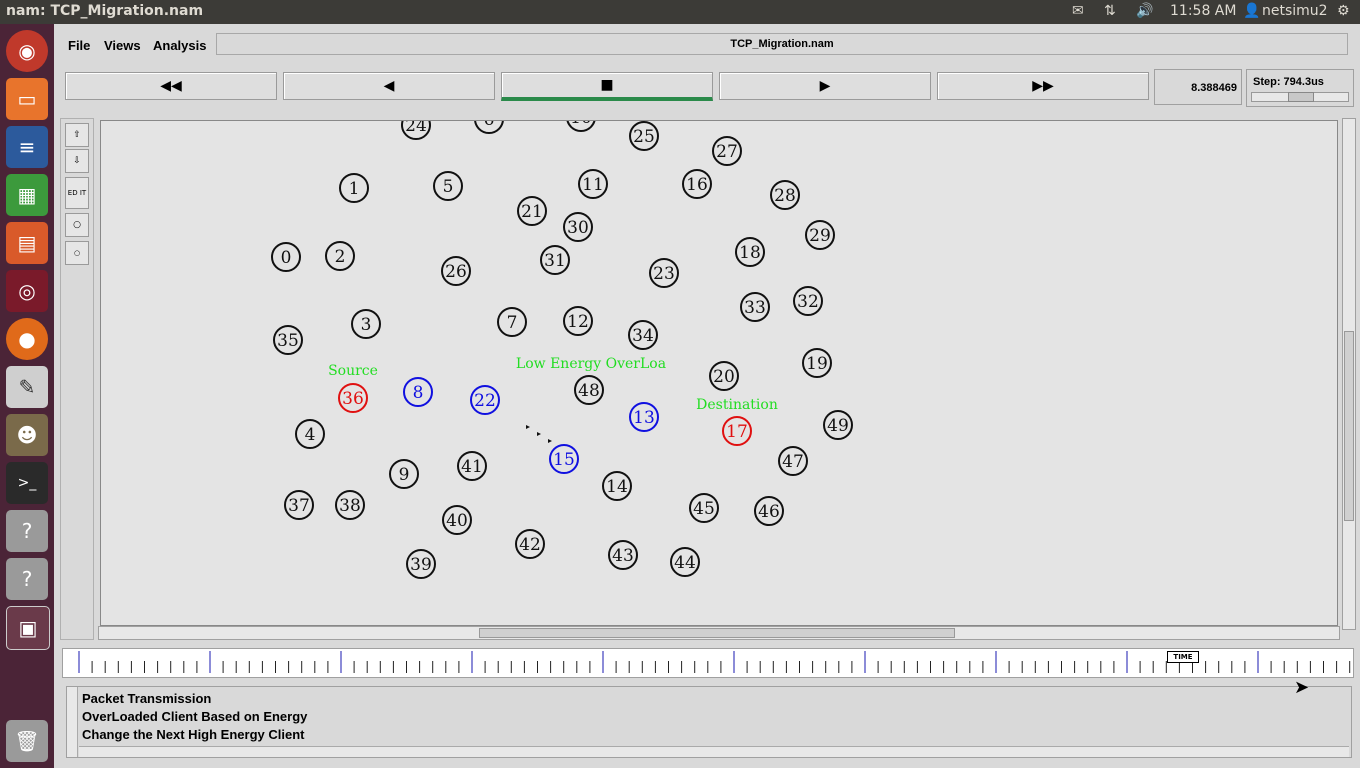 This screenshot has height=768, width=1360. What do you see at coordinates (589, 390) in the screenshot?
I see `node-48: 48` at bounding box center [589, 390].